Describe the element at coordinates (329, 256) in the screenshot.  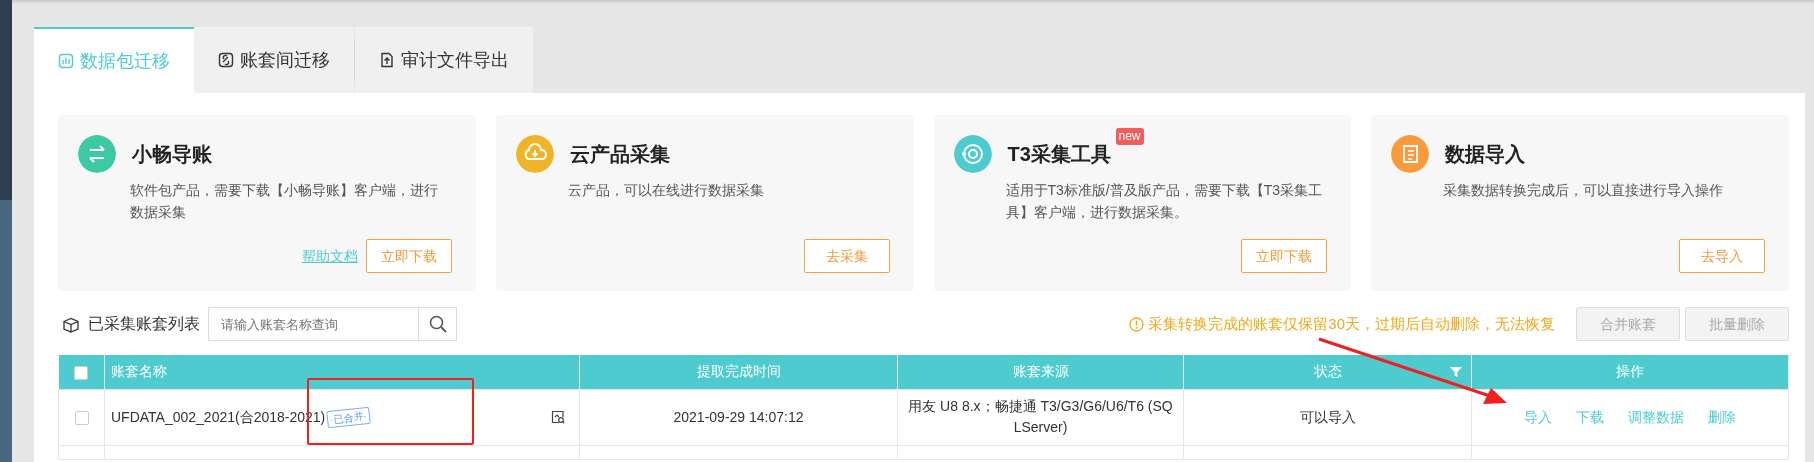
I see `help-link: 帮助文档` at that location.